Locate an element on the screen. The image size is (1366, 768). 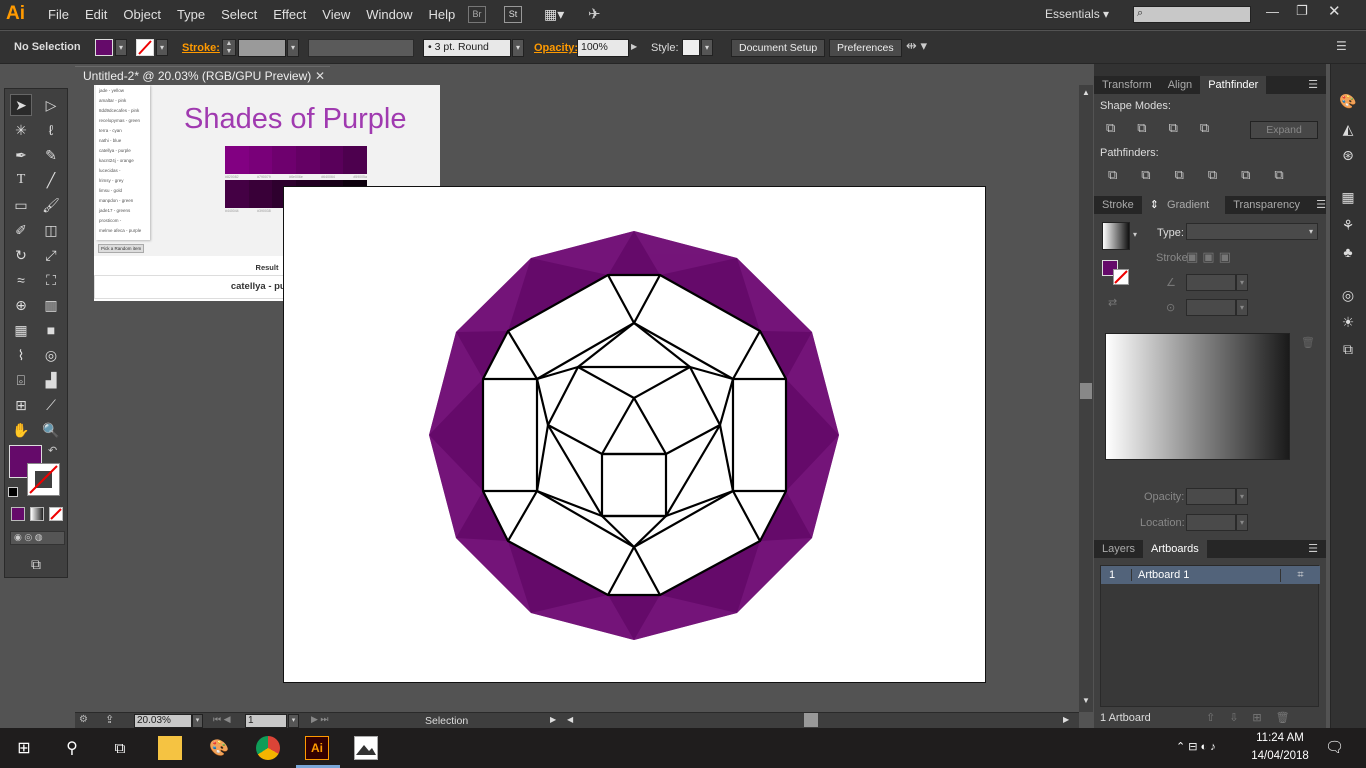
stop-location-input is located at coordinates (1211, 522).